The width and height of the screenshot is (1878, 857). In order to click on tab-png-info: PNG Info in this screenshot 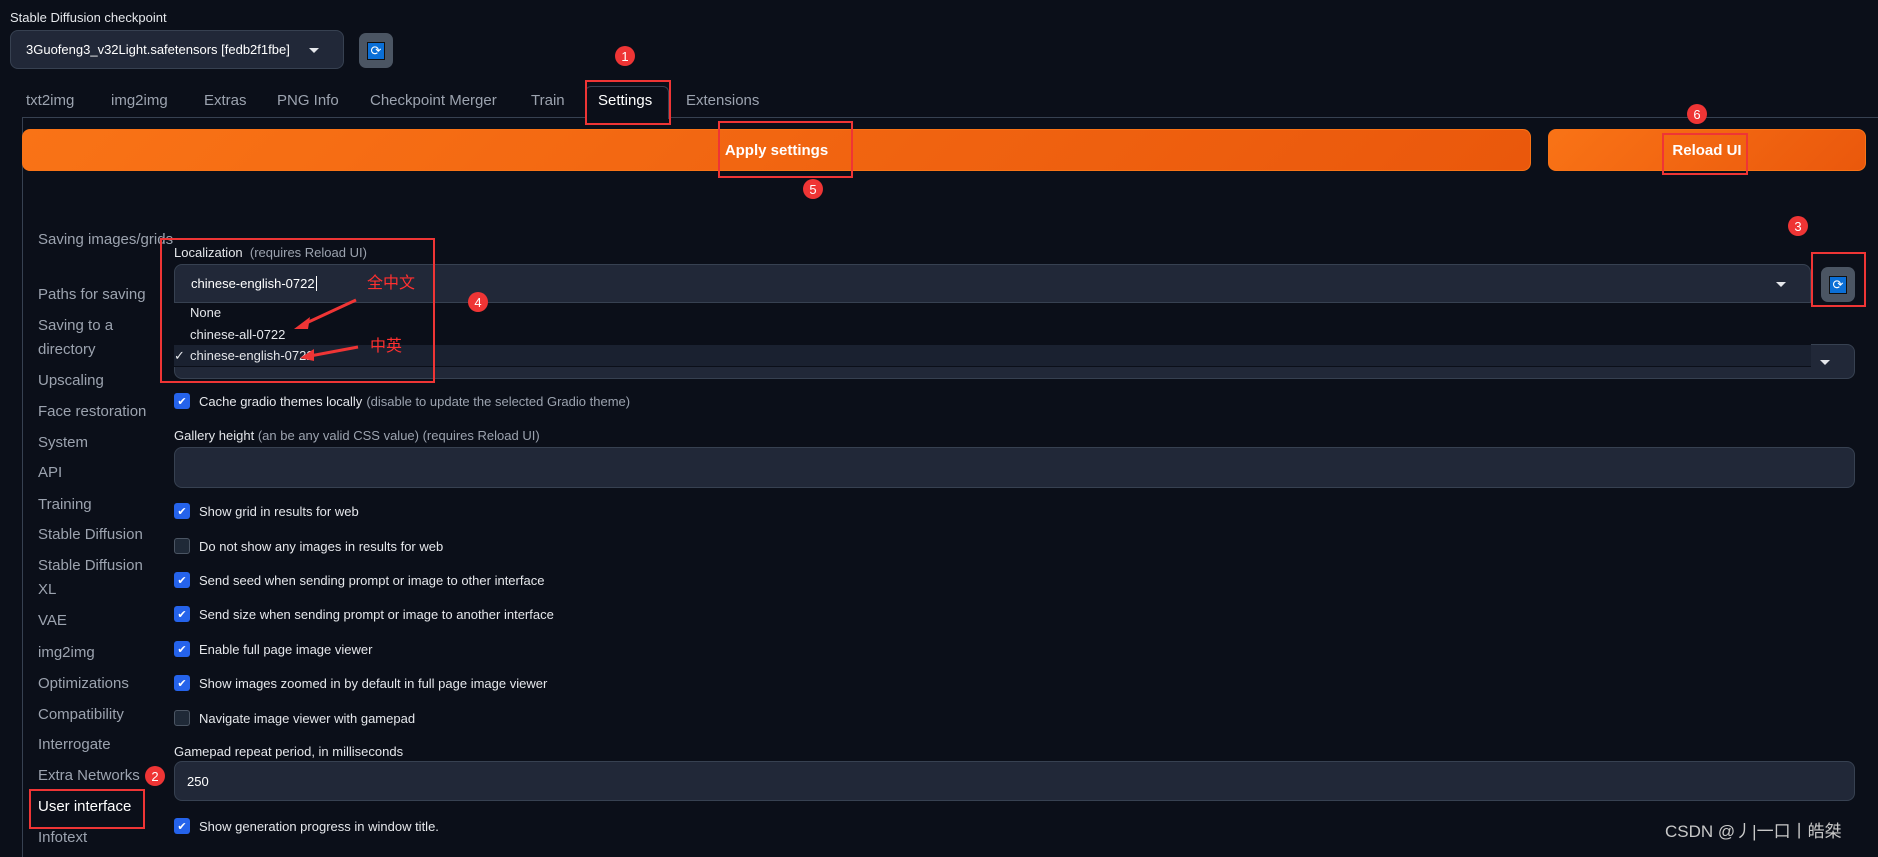, I will do `click(308, 100)`.